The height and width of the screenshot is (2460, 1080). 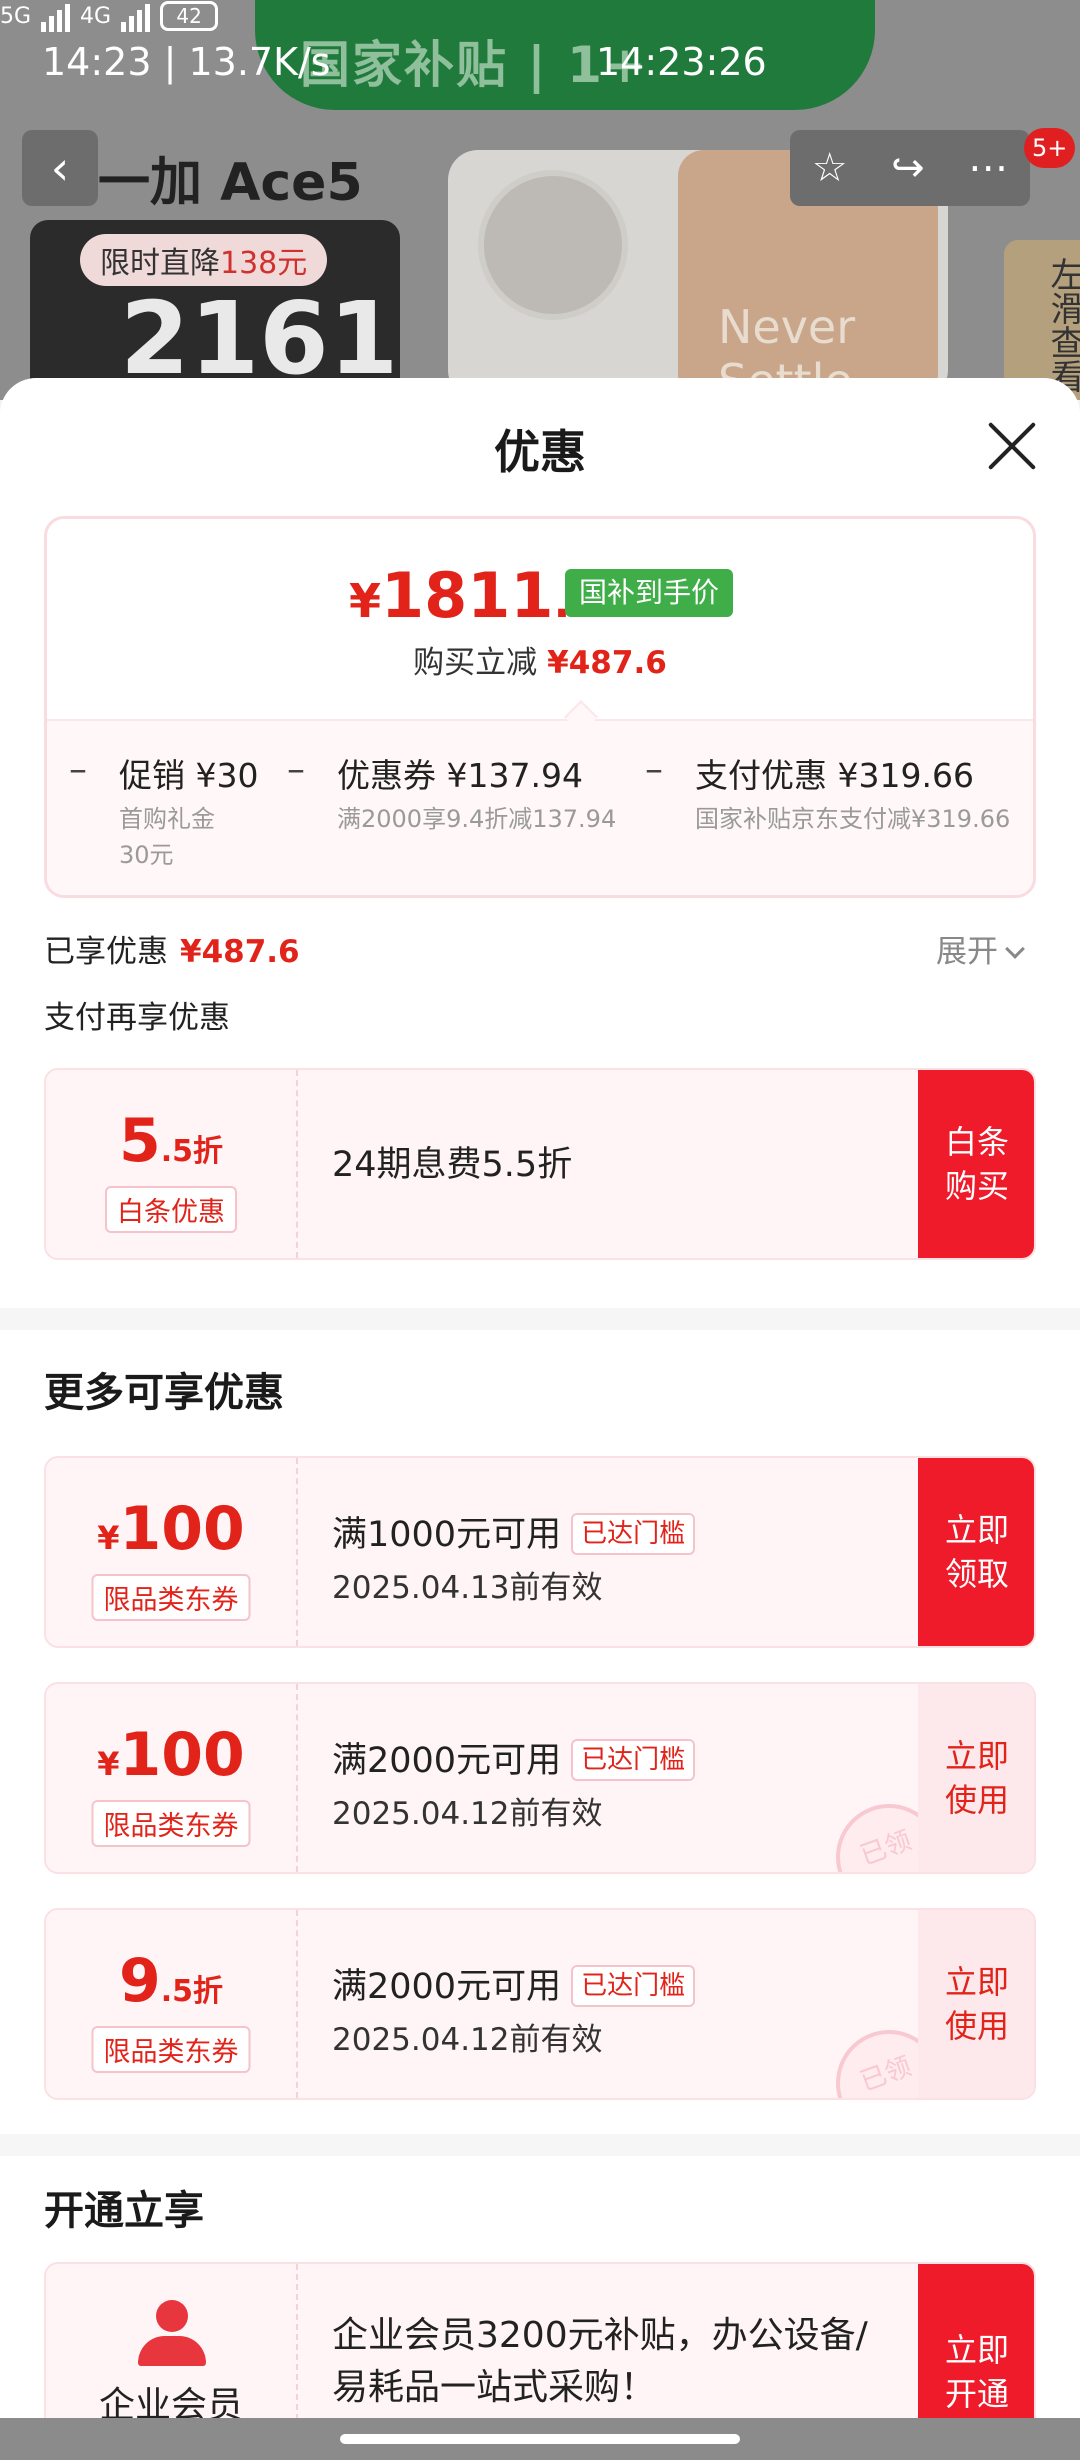 I want to click on top-actions: ☆ ↪ ⋯, so click(x=910, y=168).